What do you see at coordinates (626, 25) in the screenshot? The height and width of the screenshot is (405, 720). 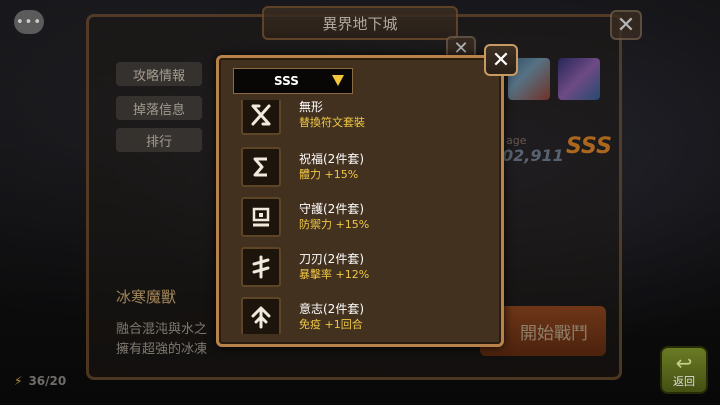 I see `dungeon-close-button: ✕` at bounding box center [626, 25].